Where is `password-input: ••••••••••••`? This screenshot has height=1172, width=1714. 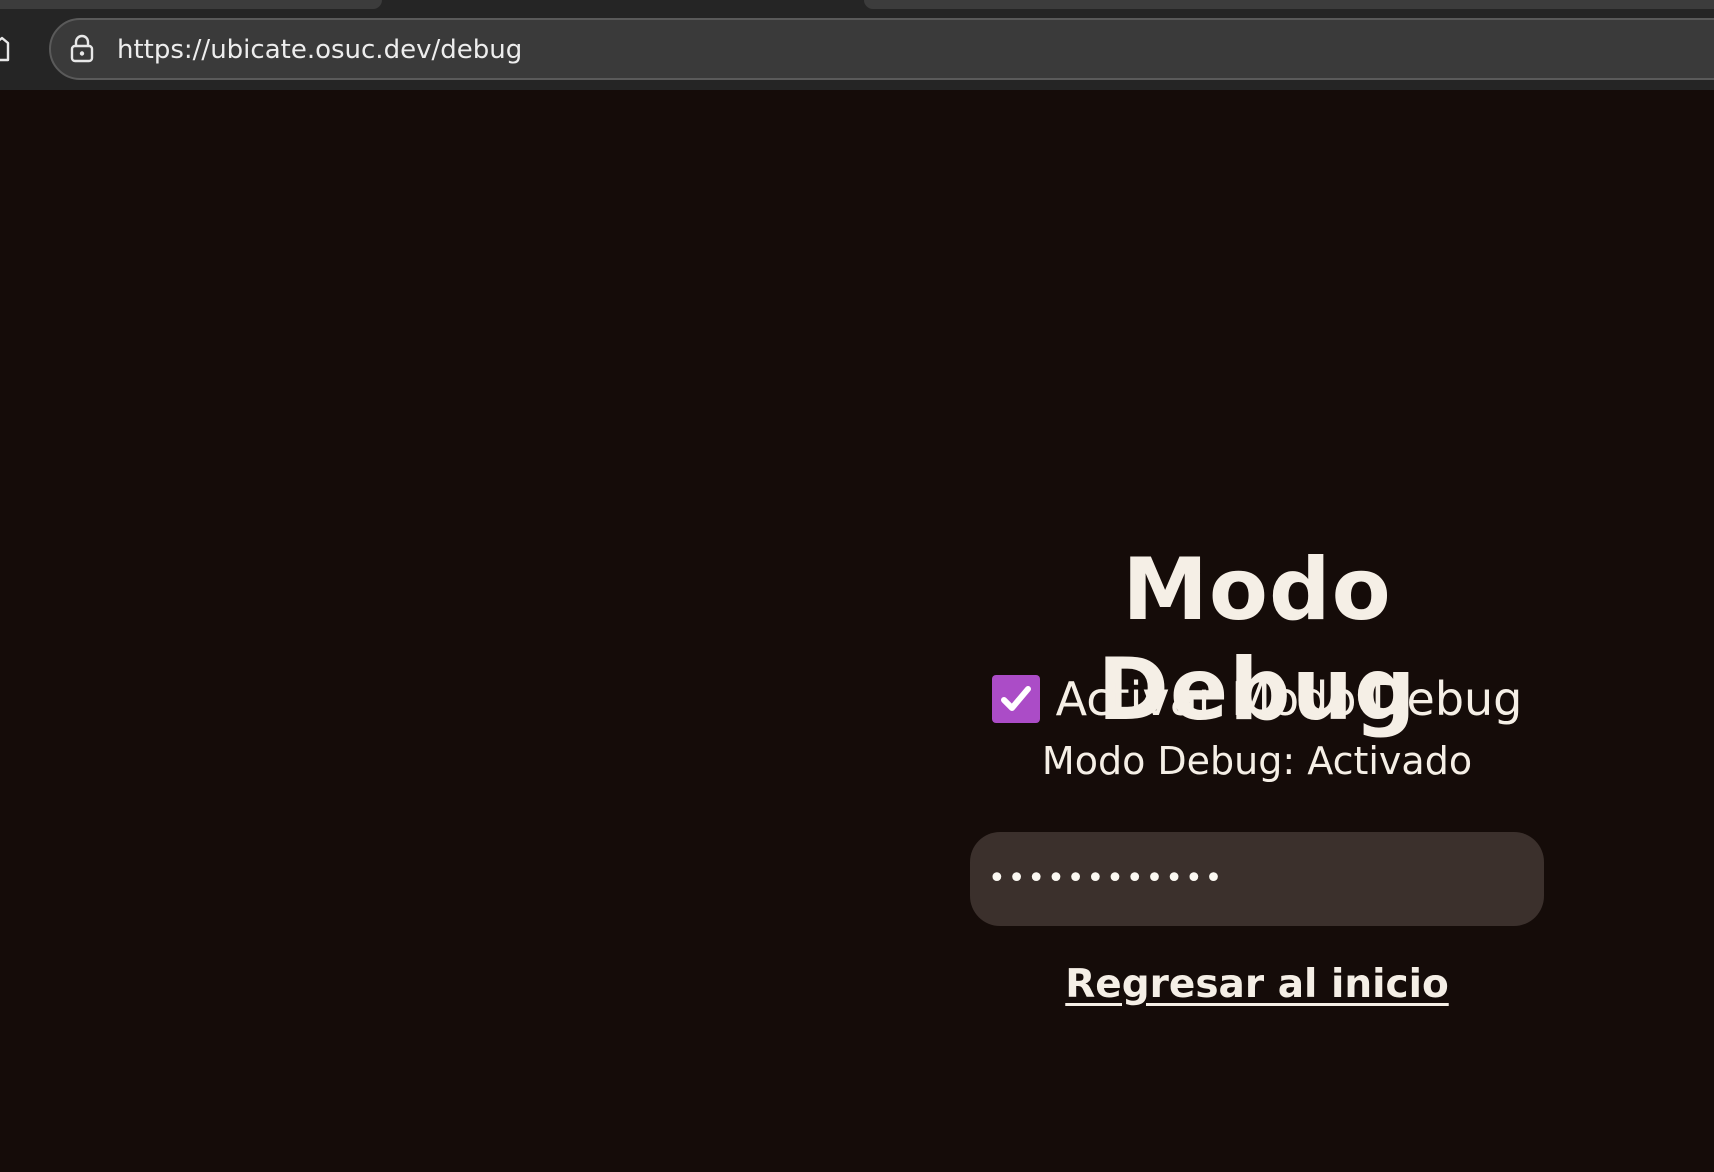
password-input: •••••••••••• is located at coordinates (1257, 879).